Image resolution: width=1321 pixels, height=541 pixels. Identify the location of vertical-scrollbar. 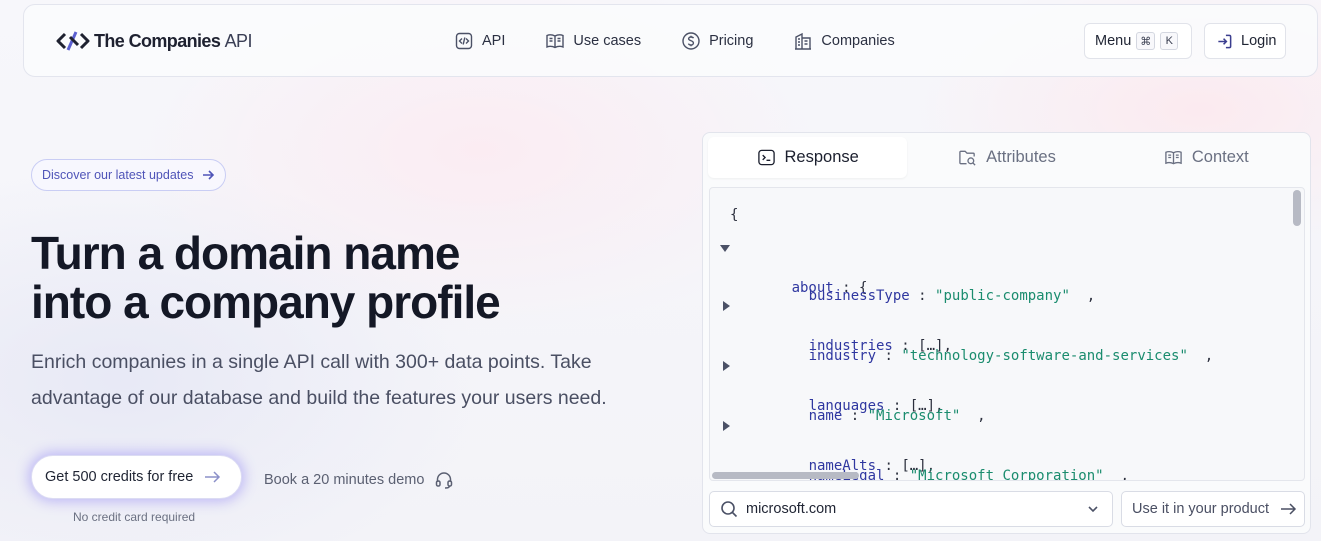
(1296, 334).